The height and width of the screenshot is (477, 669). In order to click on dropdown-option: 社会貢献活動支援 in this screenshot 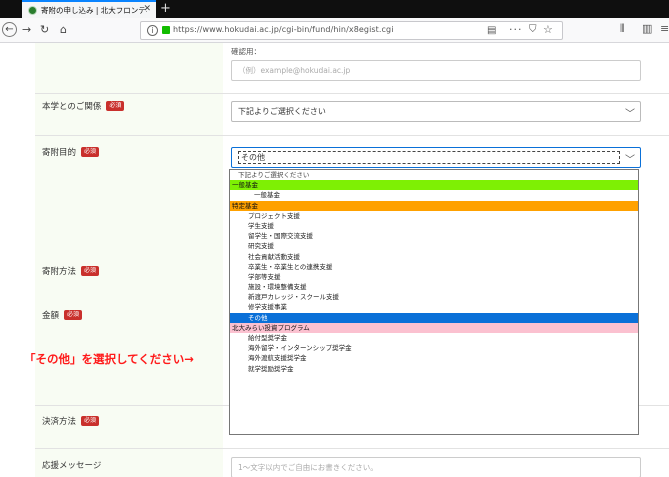, I will do `click(434, 257)`.